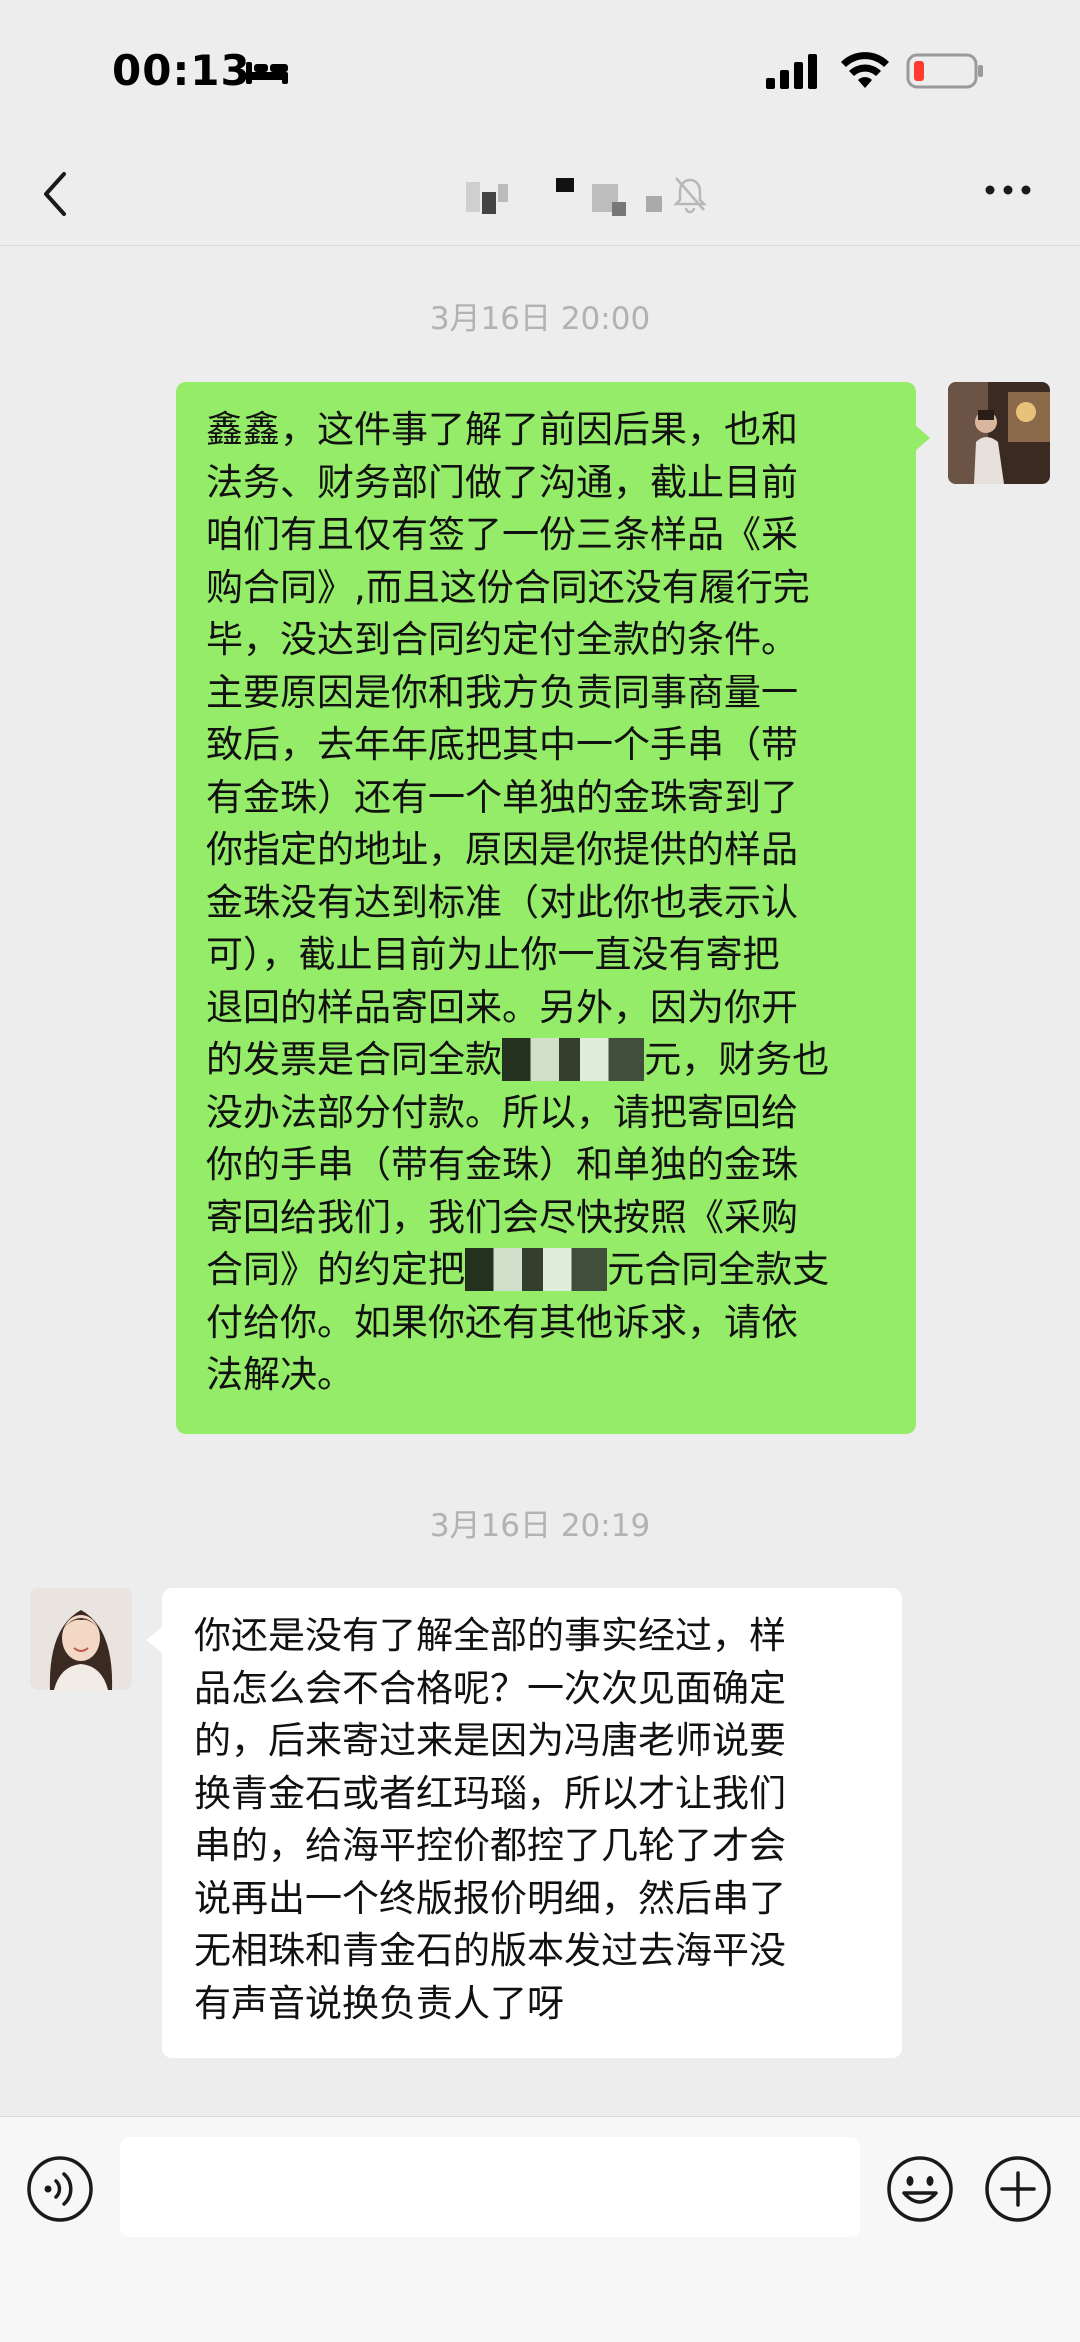 Image resolution: width=1080 pixels, height=2342 pixels. Describe the element at coordinates (490, 1898) in the screenshot. I see `message-line: 说再出一个终版报价明细，然后串了` at that location.